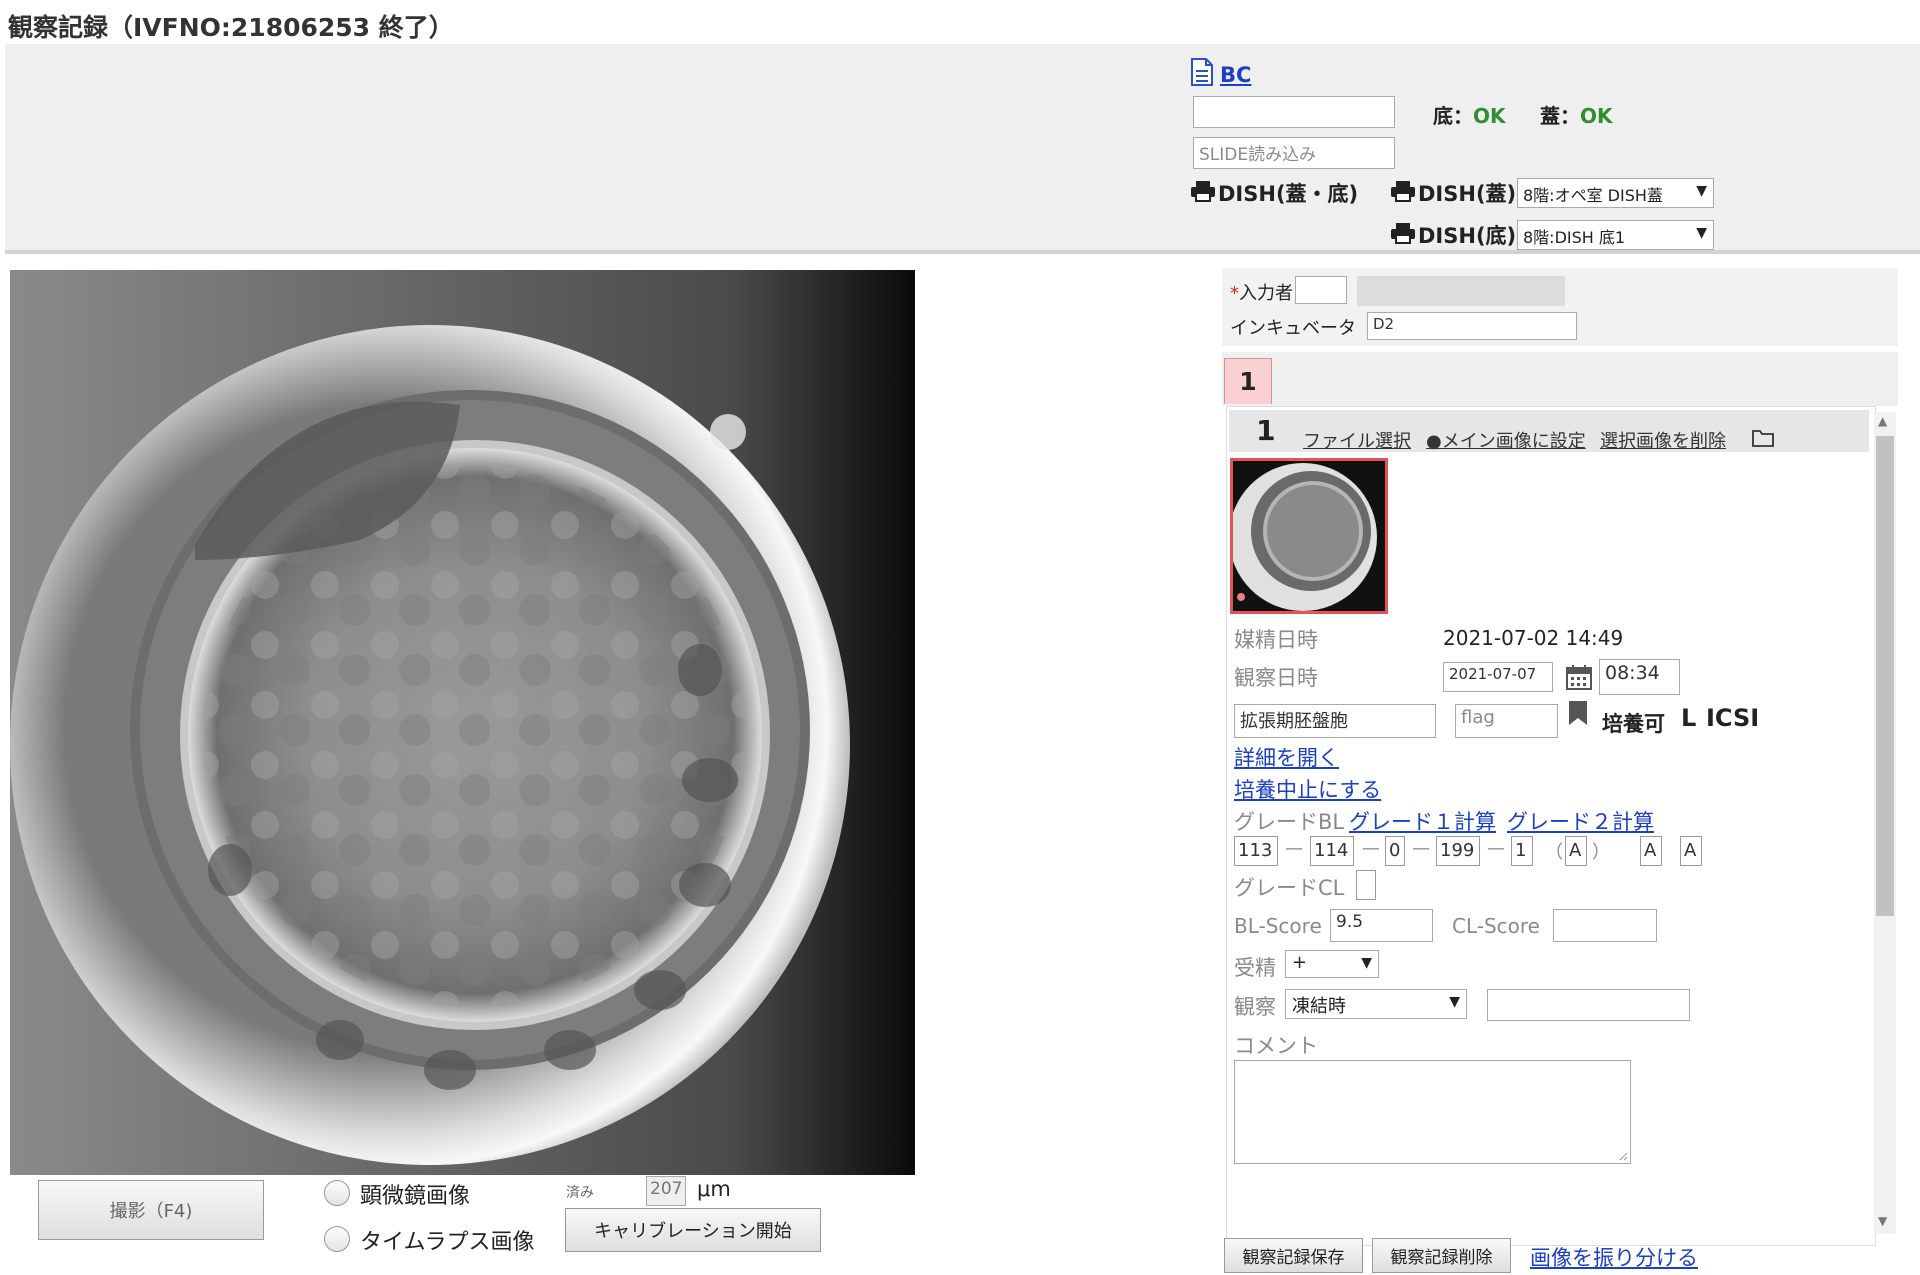  What do you see at coordinates (1588, 1005) in the screenshot?
I see `observation-note-input` at bounding box center [1588, 1005].